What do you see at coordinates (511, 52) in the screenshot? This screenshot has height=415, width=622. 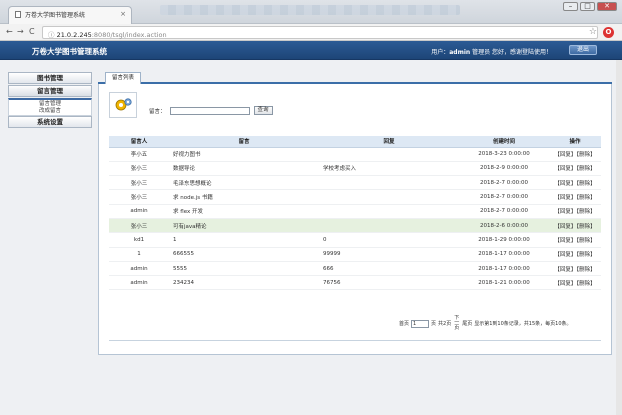 I see `user-suffix: 管理员 您好，感谢登陆使用！` at bounding box center [511, 52].